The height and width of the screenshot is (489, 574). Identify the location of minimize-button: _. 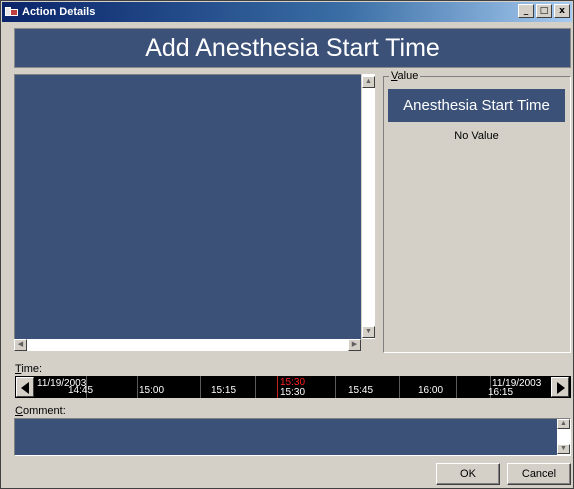
(526, 11).